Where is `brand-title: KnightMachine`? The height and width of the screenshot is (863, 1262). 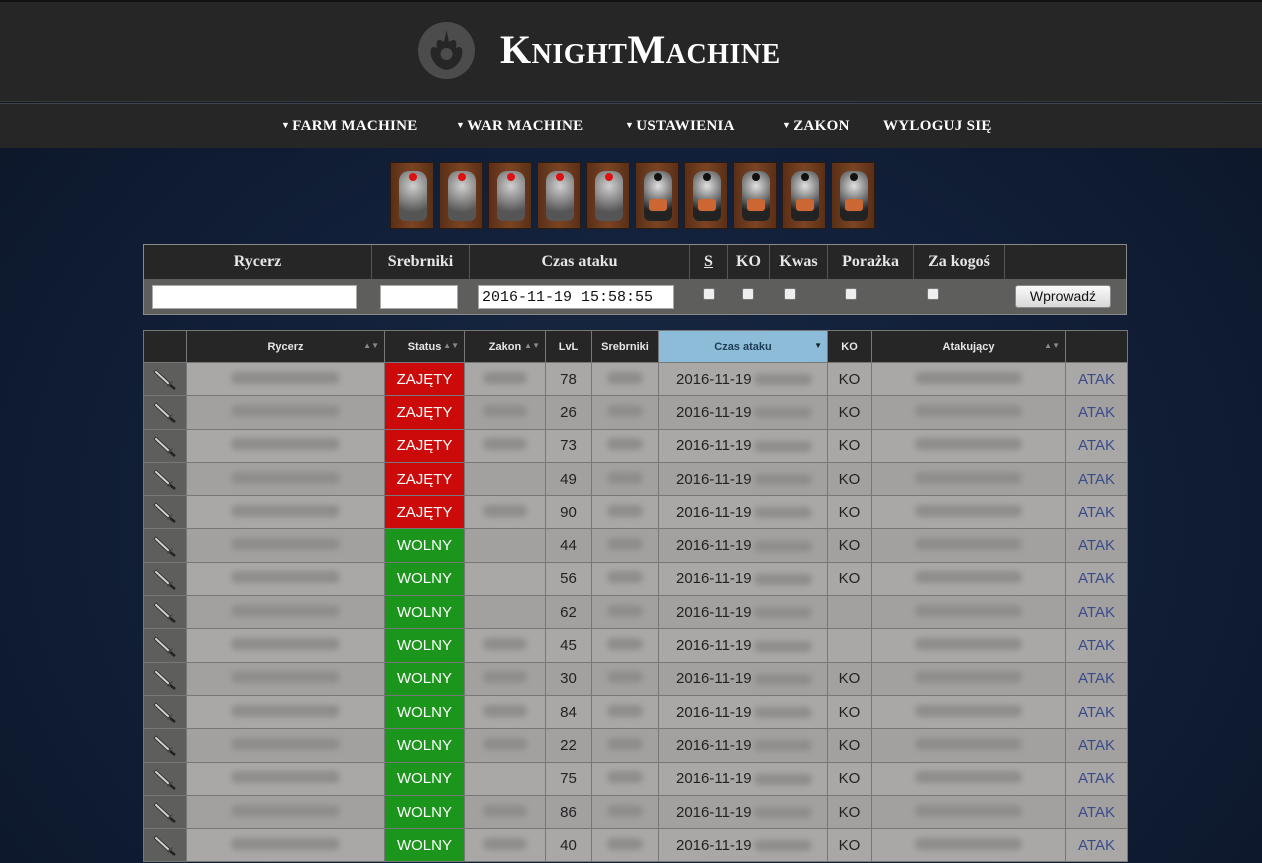
brand-title: KnightMachine is located at coordinates (640, 49).